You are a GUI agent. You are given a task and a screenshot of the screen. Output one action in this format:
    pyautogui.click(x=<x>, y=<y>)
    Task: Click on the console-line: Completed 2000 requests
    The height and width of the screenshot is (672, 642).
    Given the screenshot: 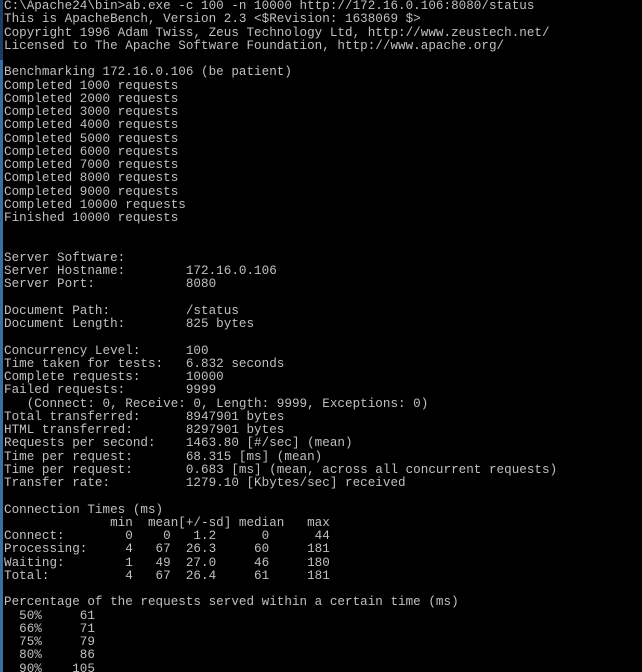 What is the action you would take?
    pyautogui.click(x=91, y=98)
    